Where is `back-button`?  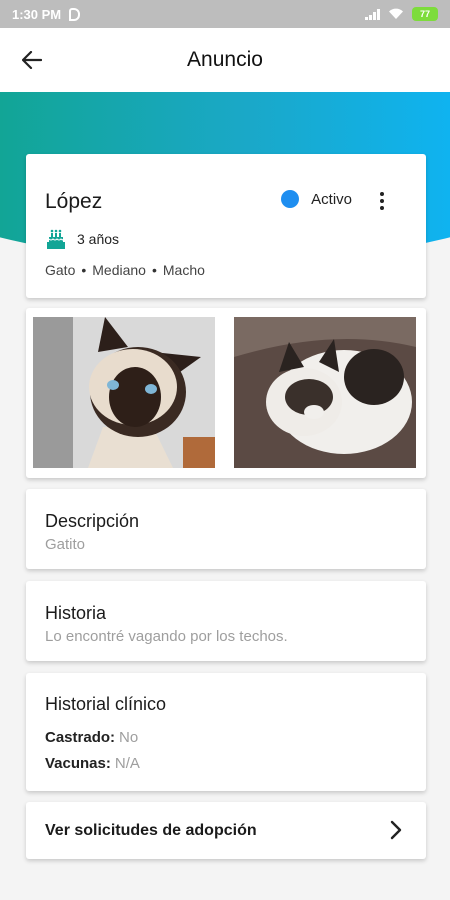 back-button is located at coordinates (32, 60).